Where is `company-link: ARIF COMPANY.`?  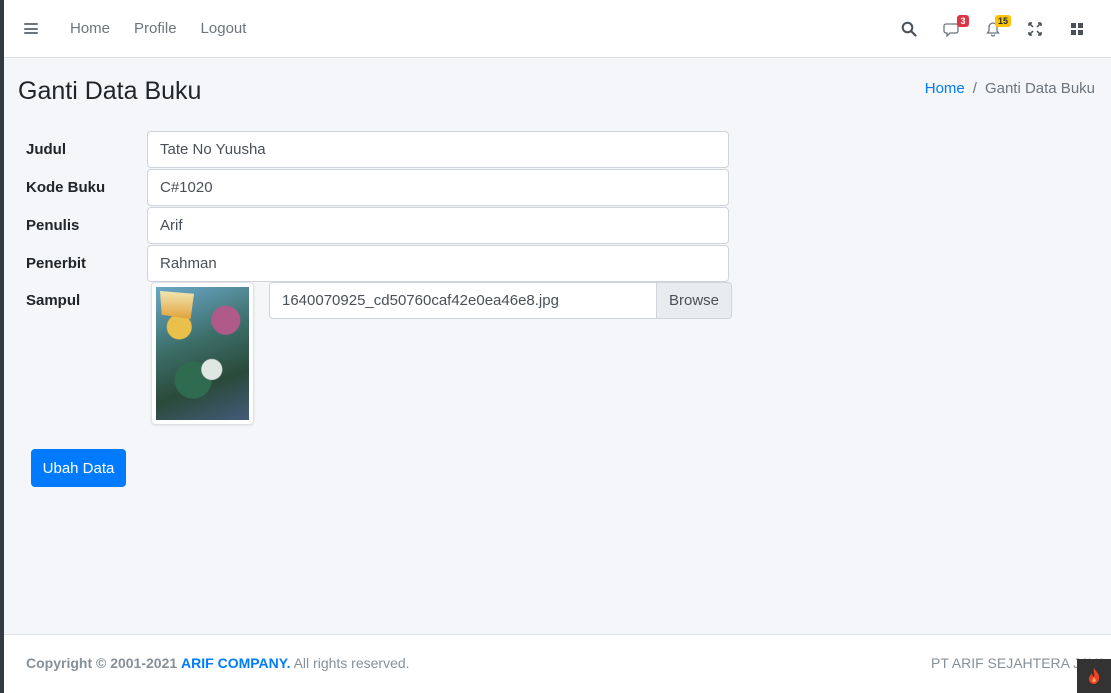
company-link: ARIF COMPANY. is located at coordinates (235, 663).